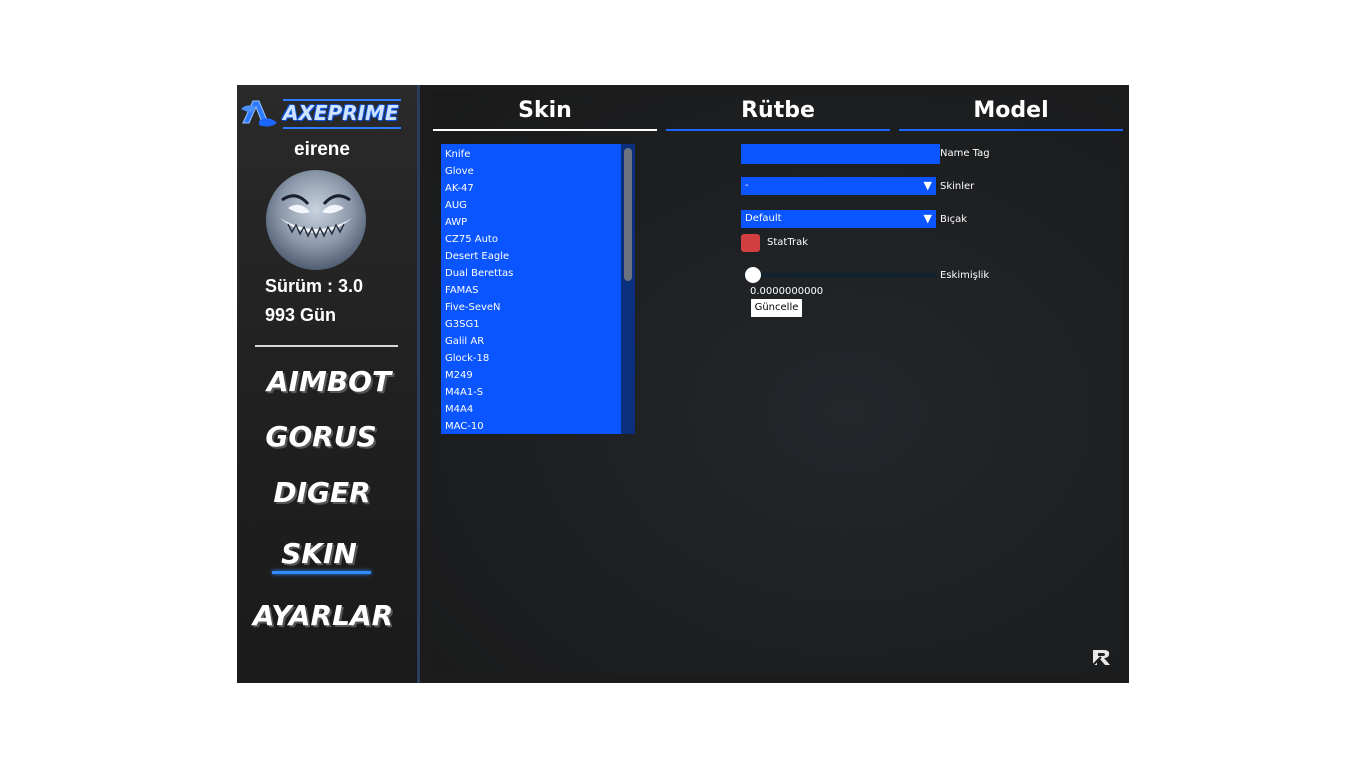 The height and width of the screenshot is (768, 1366). Describe the element at coordinates (531, 392) in the screenshot. I see `weapon-item: M4A1-S` at that location.